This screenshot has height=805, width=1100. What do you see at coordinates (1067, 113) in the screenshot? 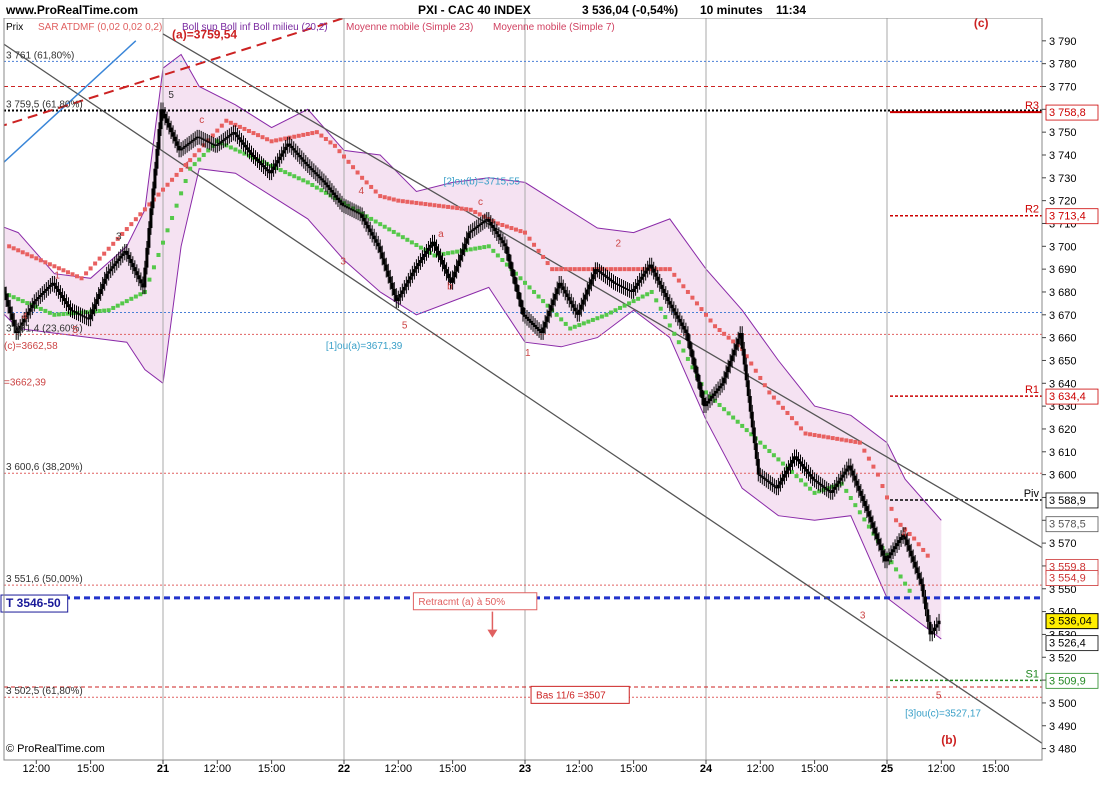
I see `value-tag-label: 3 758,8` at bounding box center [1067, 113].